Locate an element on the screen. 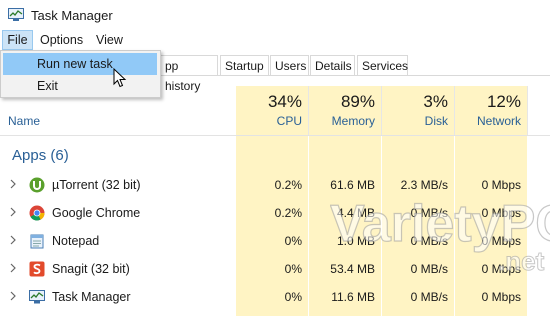  process-name: µTorrent (32 bit) is located at coordinates (96, 185).